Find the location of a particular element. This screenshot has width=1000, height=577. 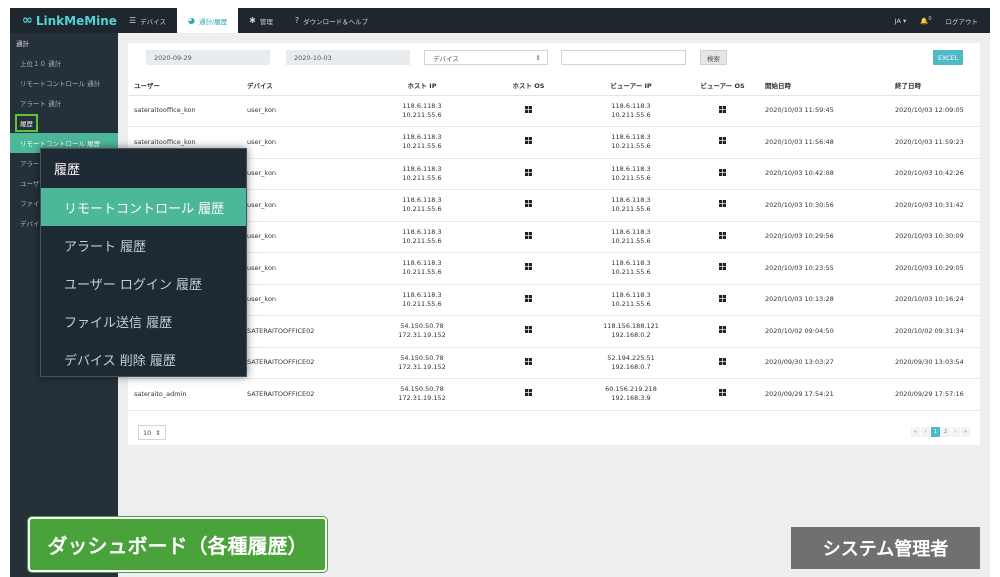

cell-end-time: 2020/09/29 17:57:16 is located at coordinates (934, 394).